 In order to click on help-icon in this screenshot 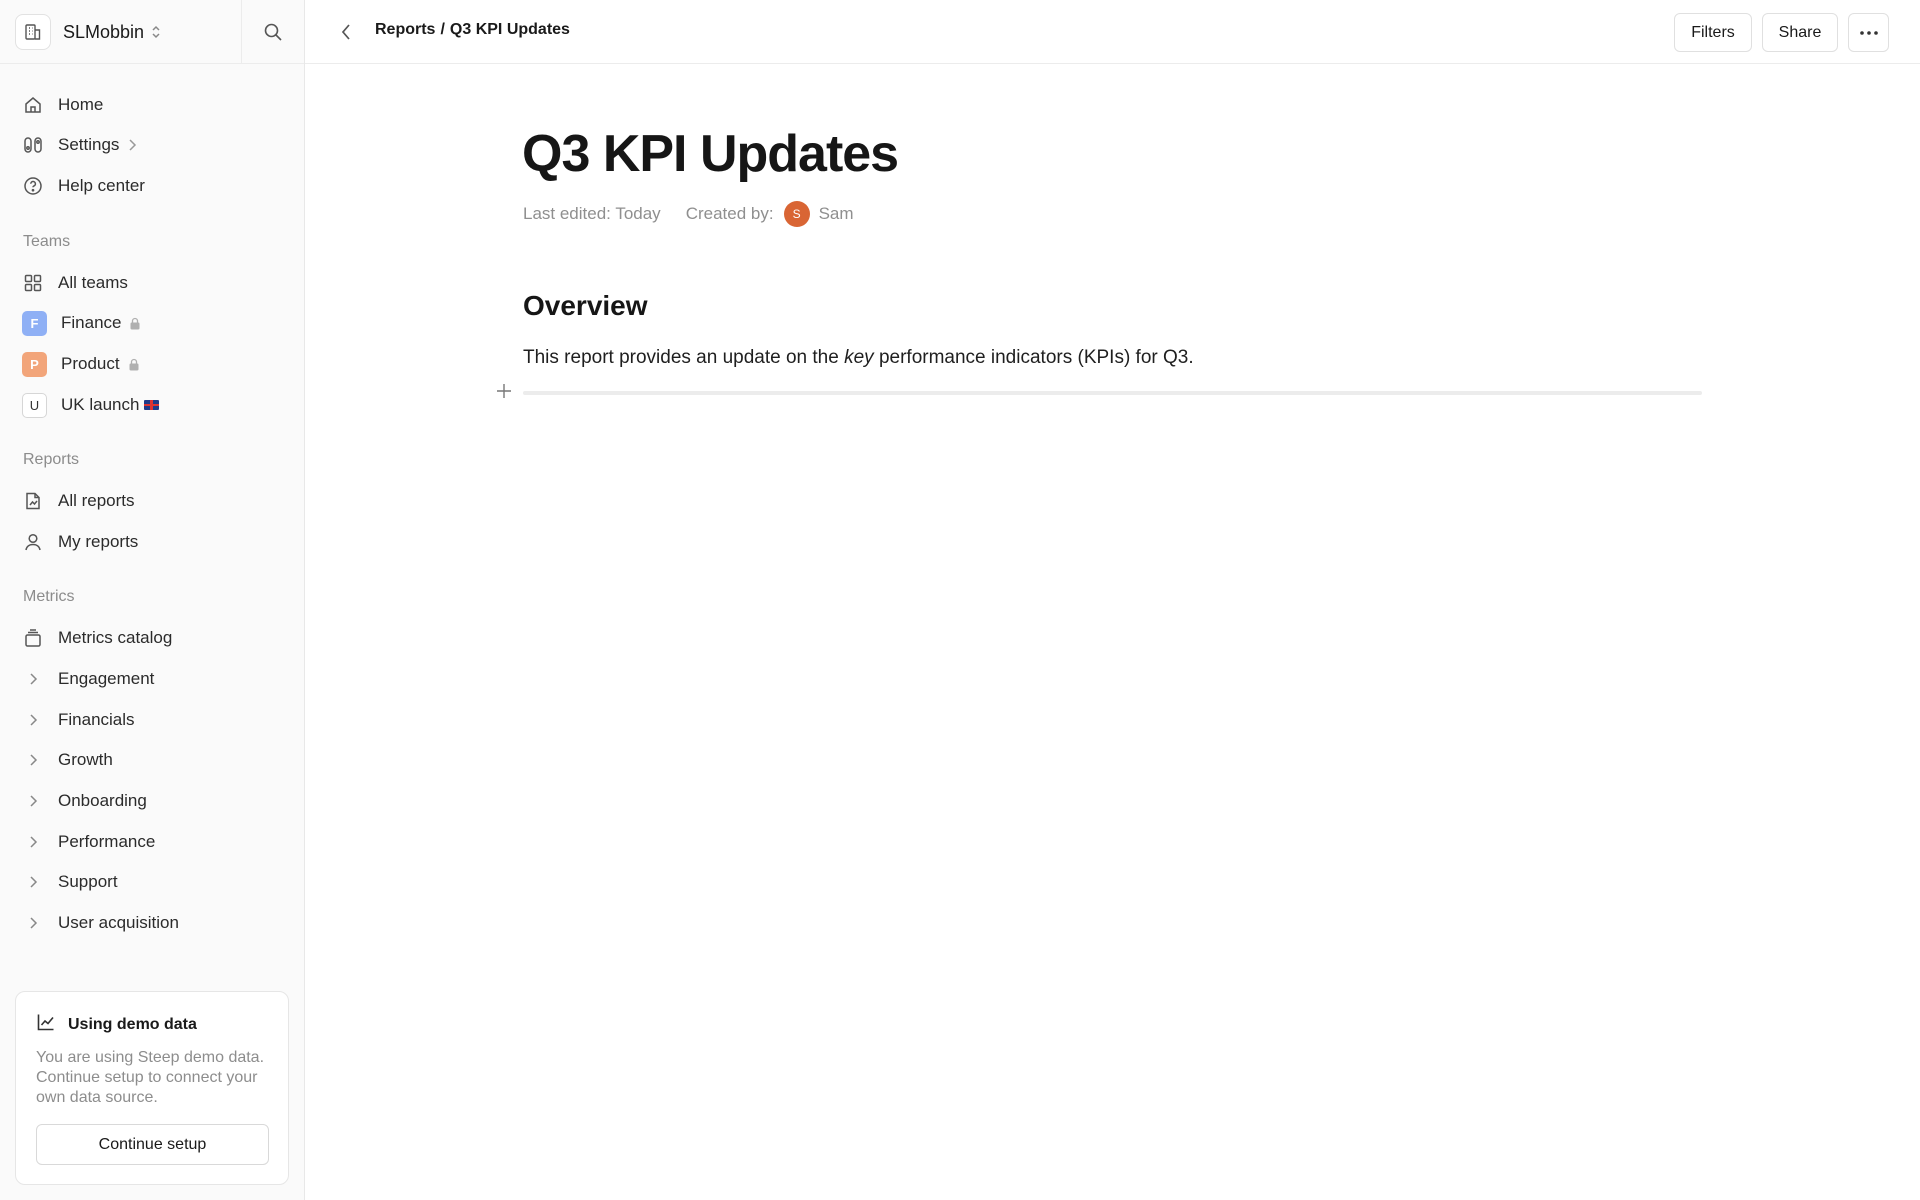, I will do `click(33, 186)`.